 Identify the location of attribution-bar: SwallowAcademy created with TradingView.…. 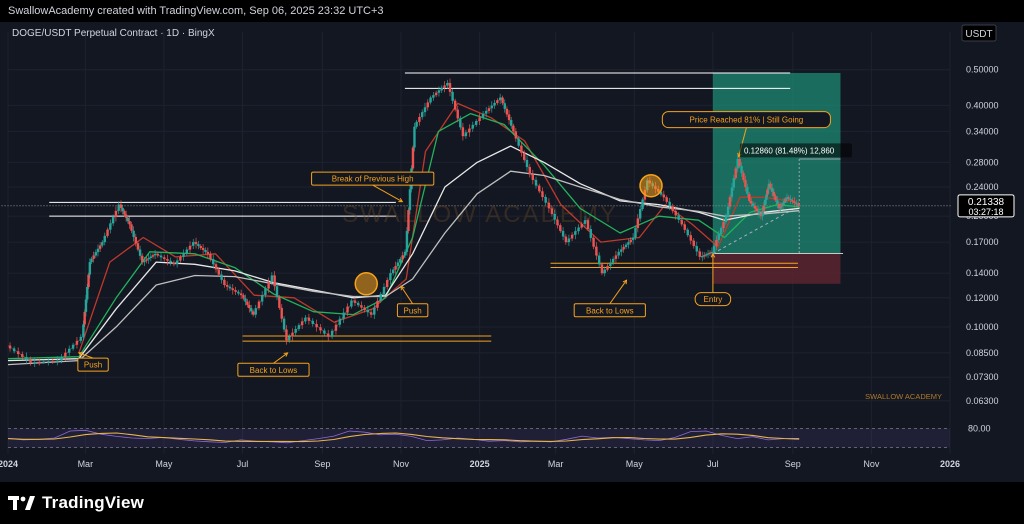
(512, 11).